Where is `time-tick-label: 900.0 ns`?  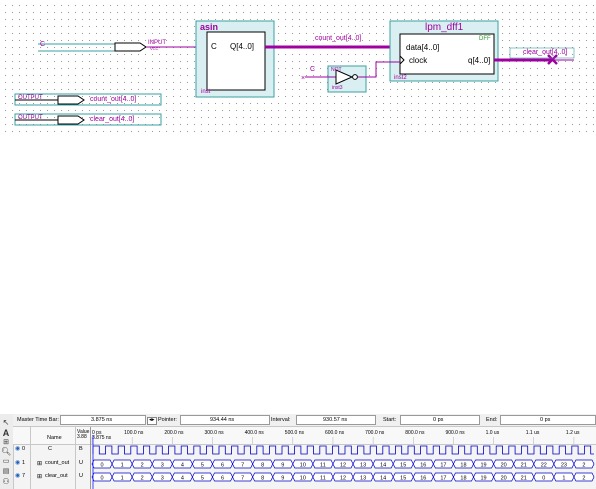 time-tick-label: 900.0 ns is located at coordinates (455, 433).